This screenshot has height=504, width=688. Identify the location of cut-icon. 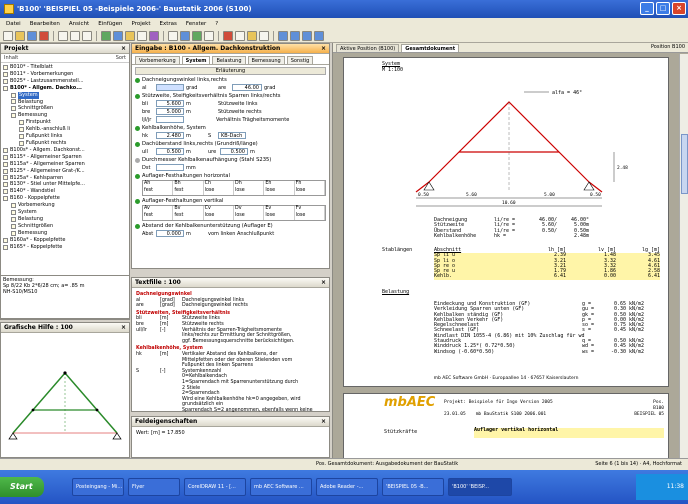
(63, 35).